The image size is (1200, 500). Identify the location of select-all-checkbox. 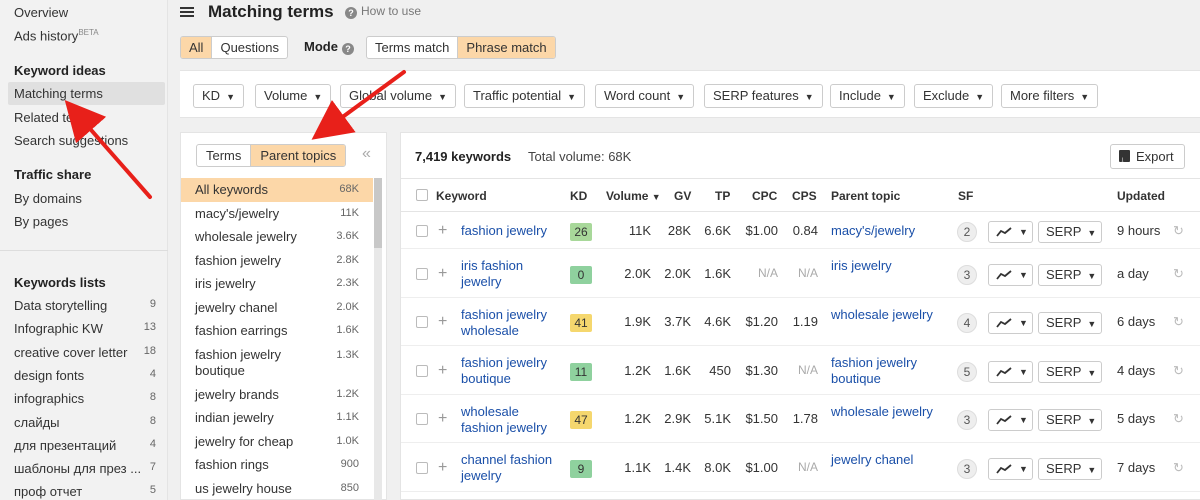
(422, 195).